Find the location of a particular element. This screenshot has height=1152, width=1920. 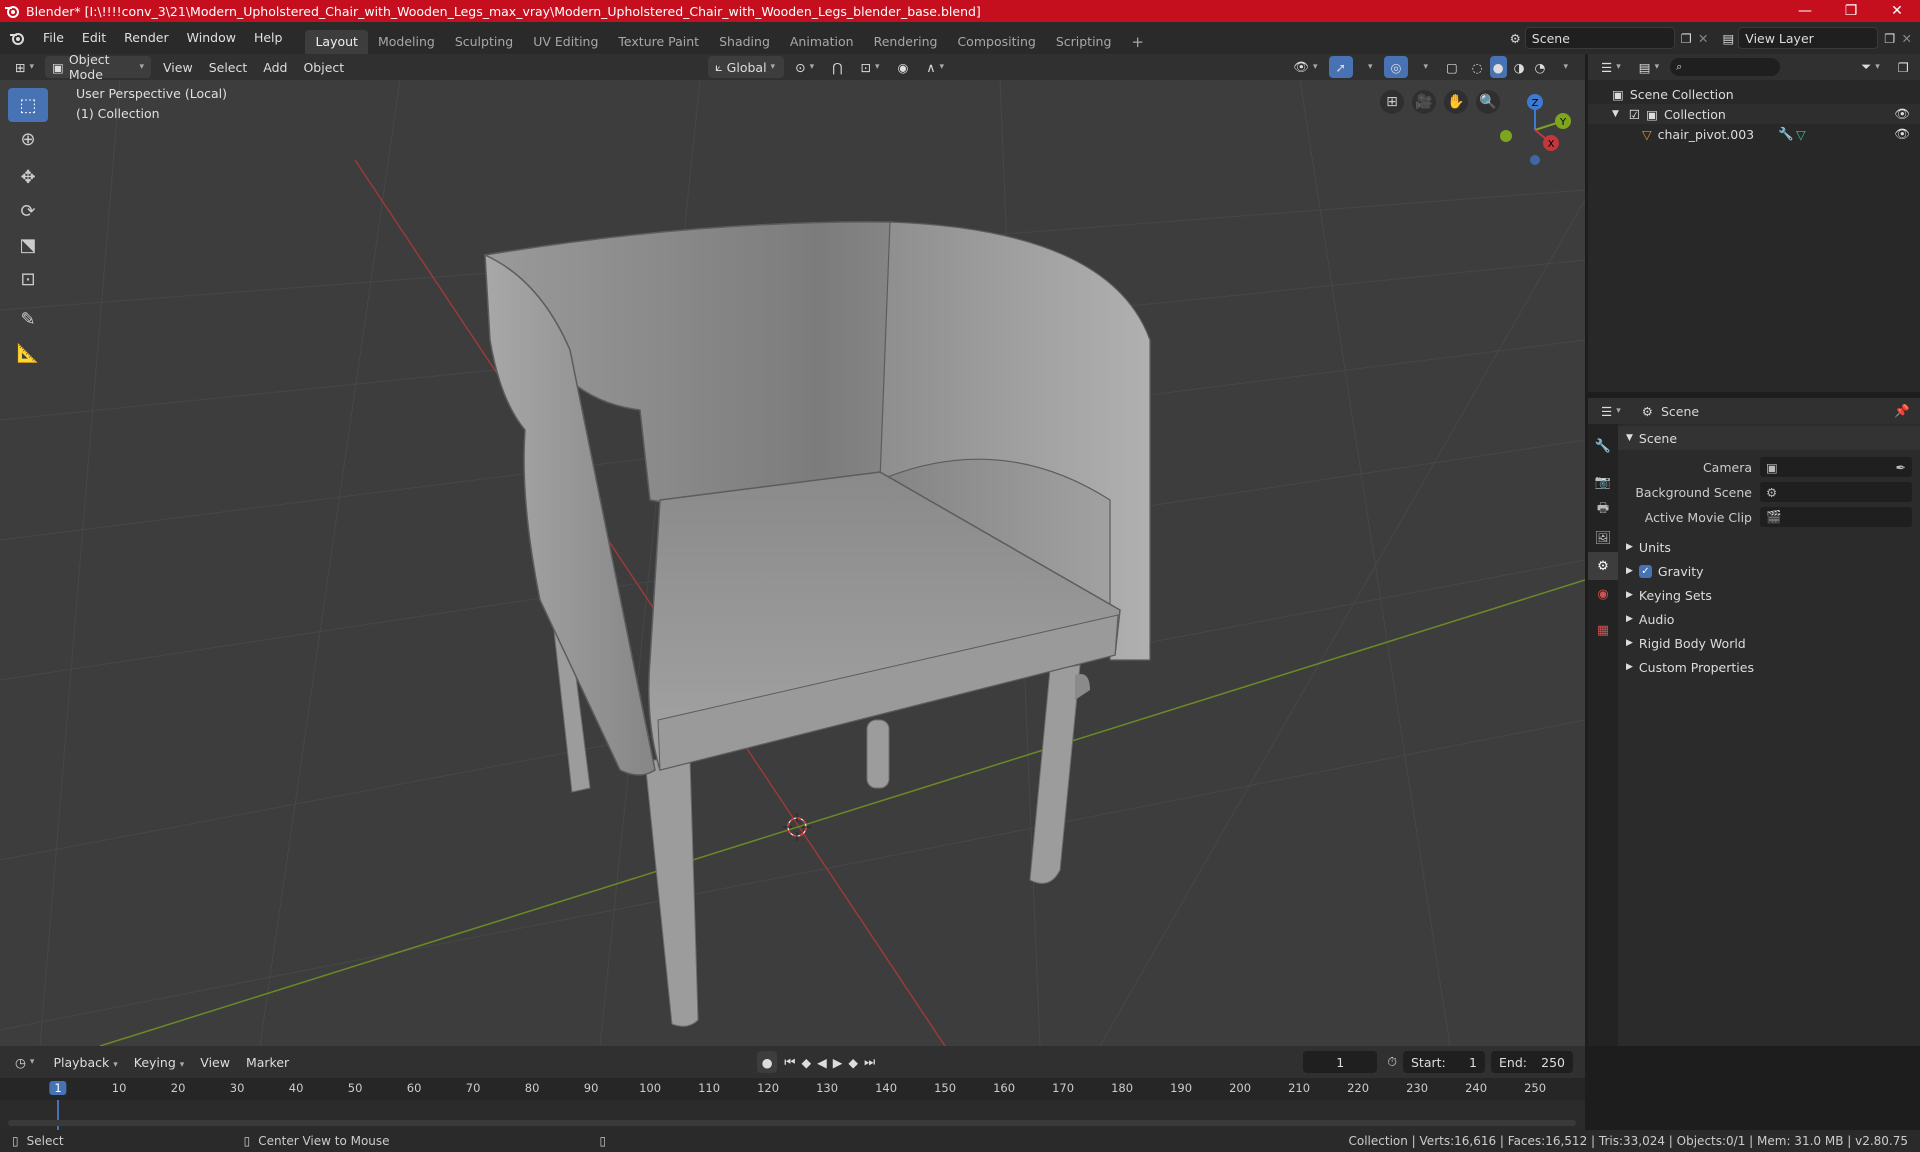

outliner-row-object: ▽ chair_pivot.003 🔧 ▽ 👁 is located at coordinates (1754, 134).